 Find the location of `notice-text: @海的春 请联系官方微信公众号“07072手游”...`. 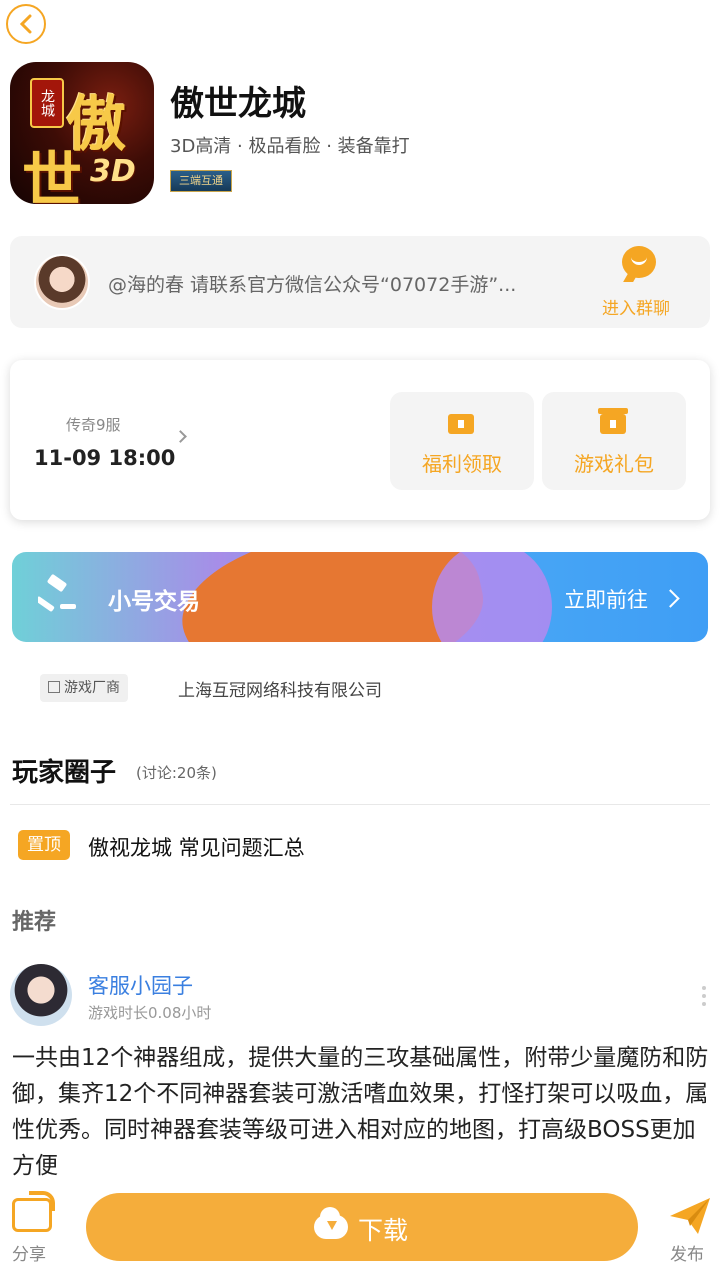

notice-text: @海的春 请联系官方微信公众号“07072手游”... is located at coordinates (312, 285).